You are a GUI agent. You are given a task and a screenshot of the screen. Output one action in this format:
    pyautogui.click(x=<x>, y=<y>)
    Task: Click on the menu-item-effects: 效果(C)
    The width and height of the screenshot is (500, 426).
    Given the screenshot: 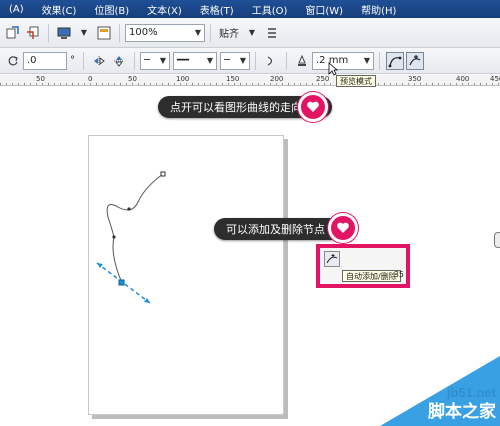 What is the action you would take?
    pyautogui.click(x=59, y=9)
    